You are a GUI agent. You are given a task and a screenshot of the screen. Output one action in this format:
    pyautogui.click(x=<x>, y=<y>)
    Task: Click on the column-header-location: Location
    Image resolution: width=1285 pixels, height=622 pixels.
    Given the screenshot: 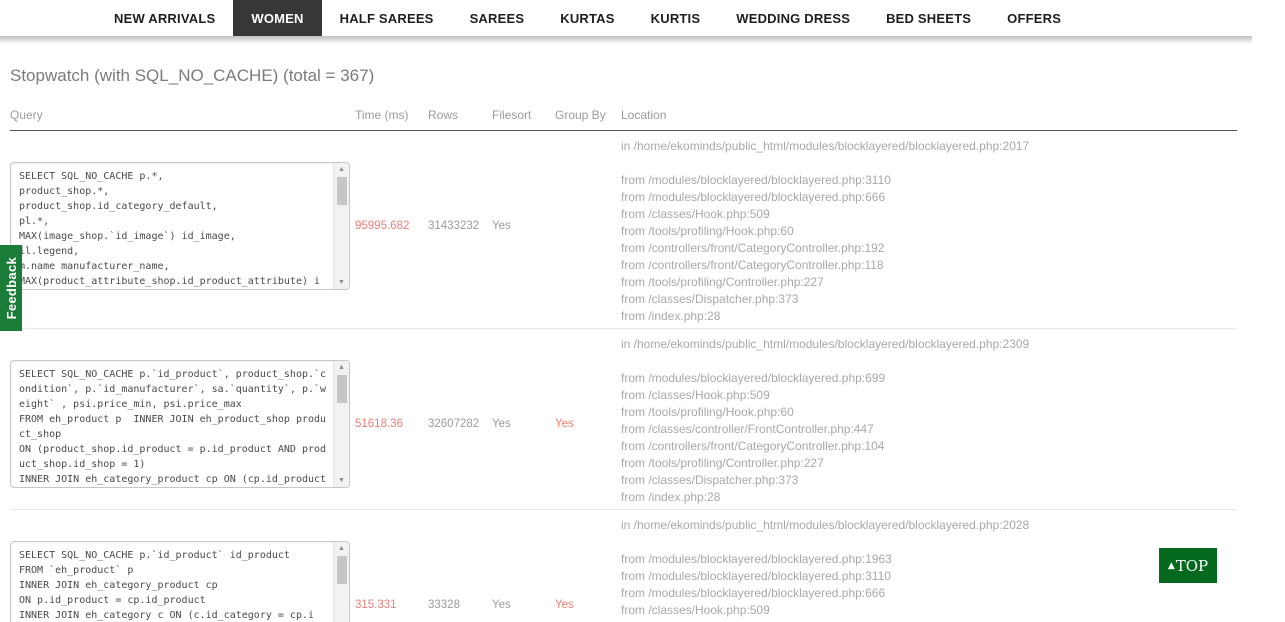 What is the action you would take?
    pyautogui.click(x=644, y=115)
    